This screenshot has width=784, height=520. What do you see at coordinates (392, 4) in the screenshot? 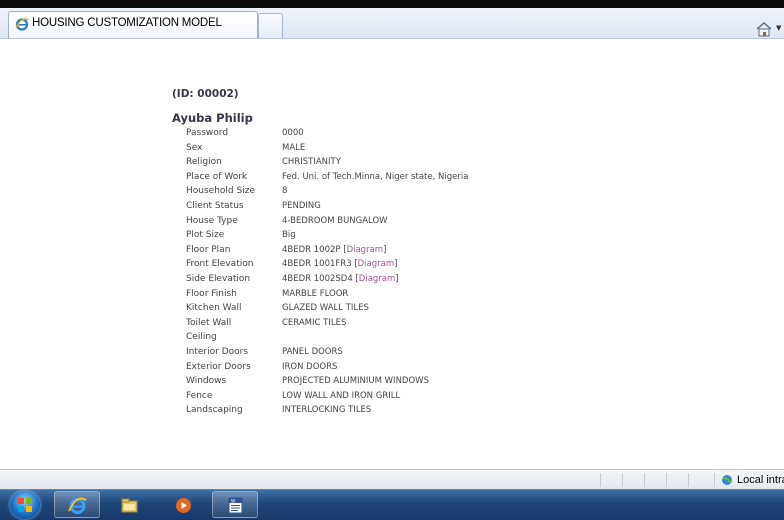
I see `window-top-edge` at bounding box center [392, 4].